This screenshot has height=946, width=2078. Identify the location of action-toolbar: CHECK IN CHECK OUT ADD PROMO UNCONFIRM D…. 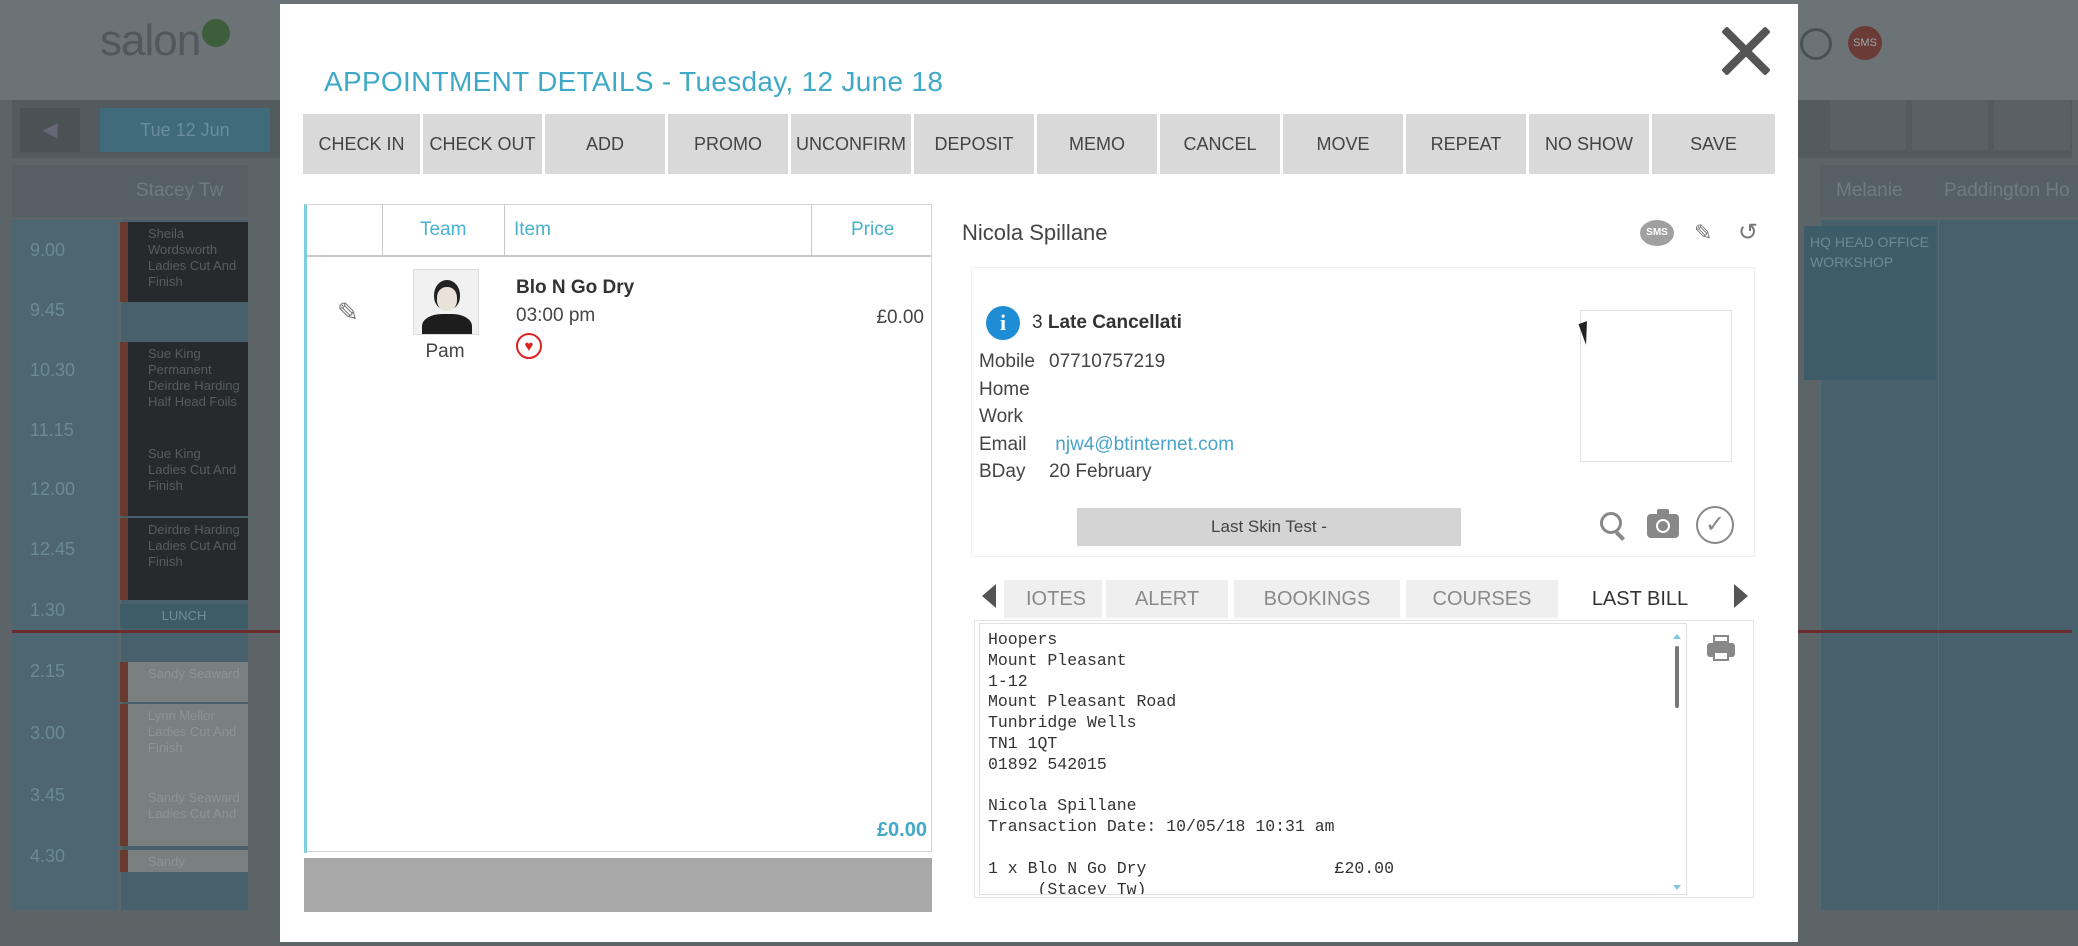
(1039, 144).